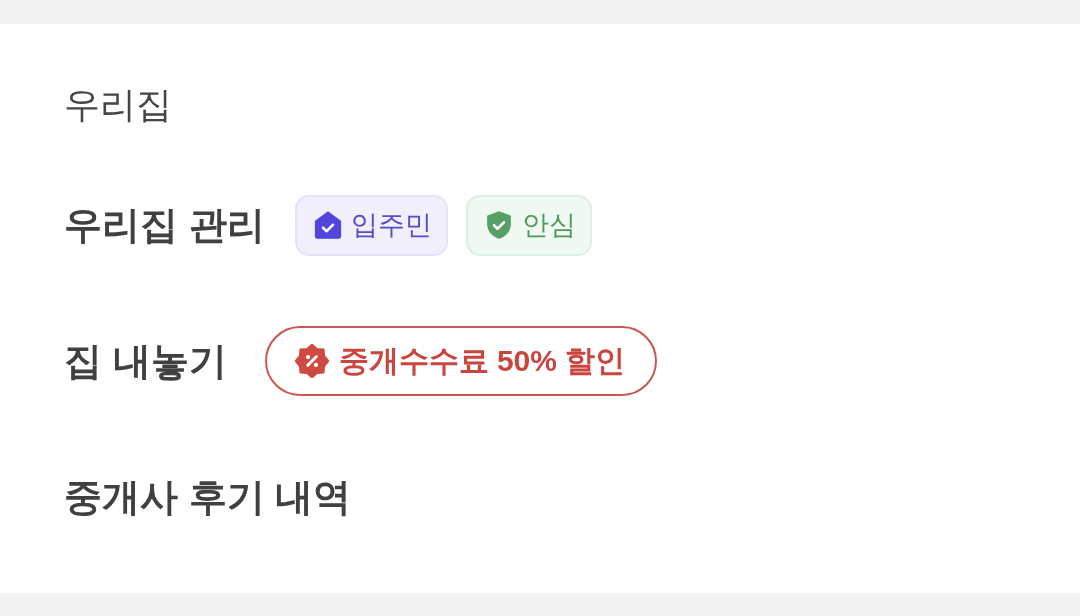 The height and width of the screenshot is (616, 1080). Describe the element at coordinates (118, 104) in the screenshot. I see `section-title: 우리집` at that location.